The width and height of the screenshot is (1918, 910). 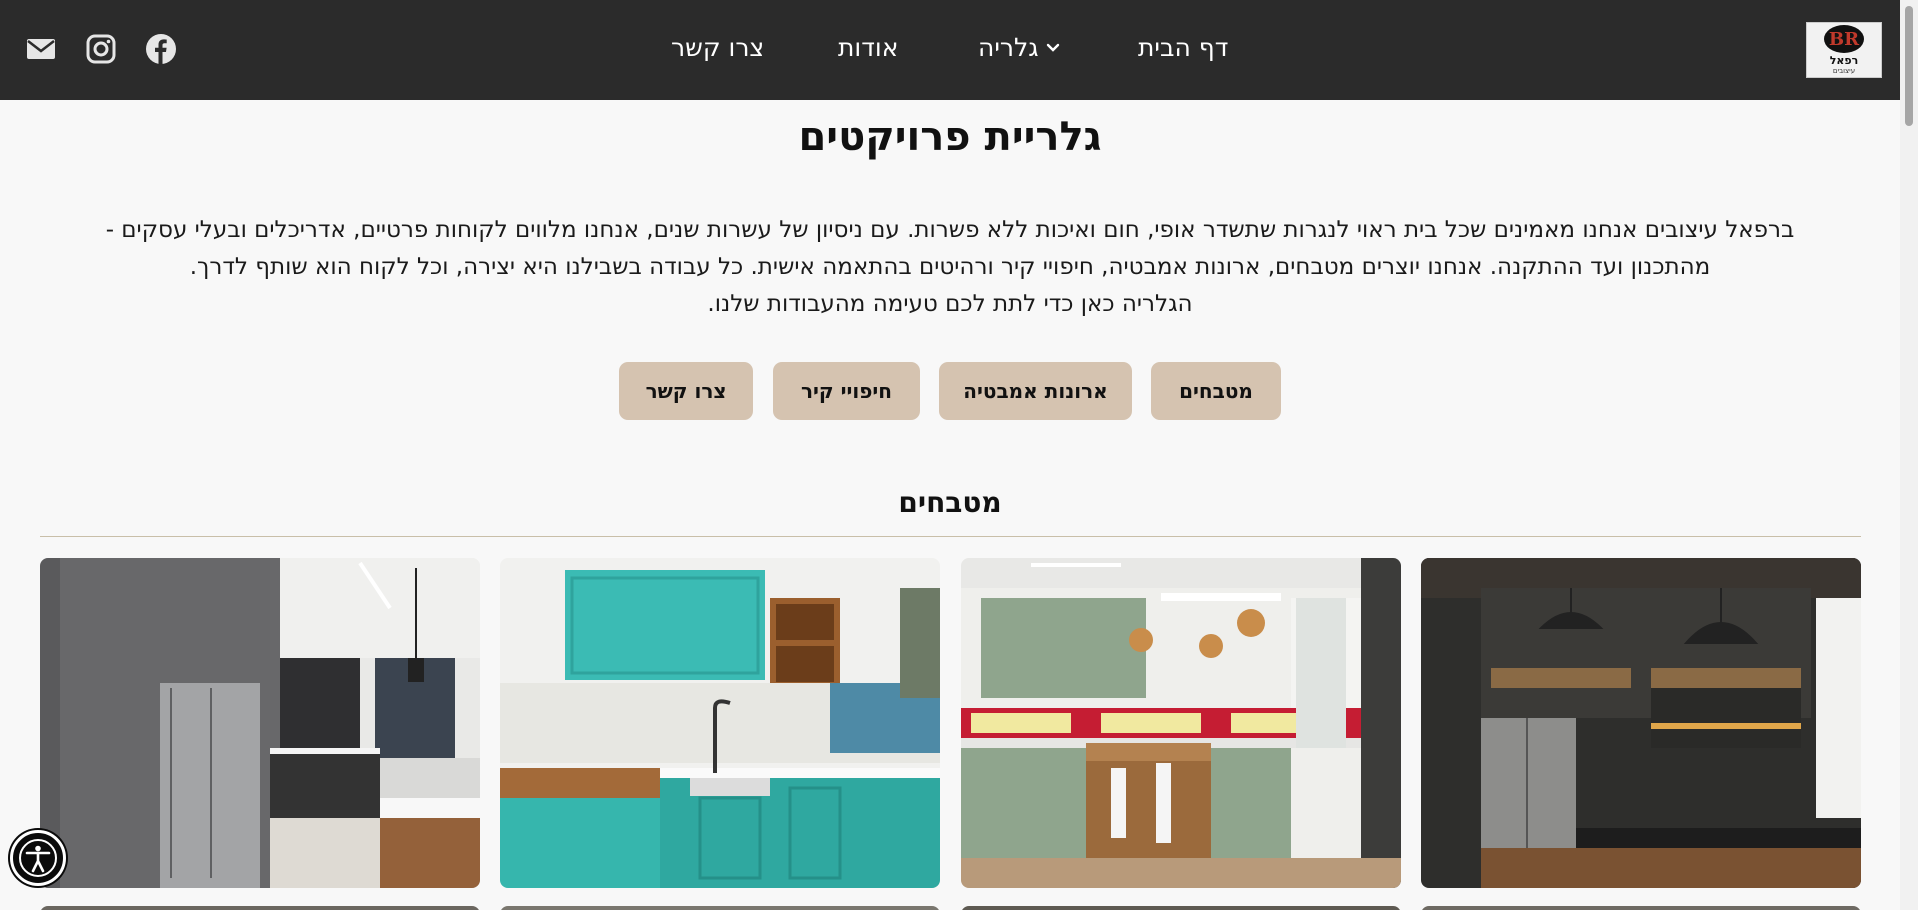 I want to click on logo-mark: BR, so click(x=1844, y=39).